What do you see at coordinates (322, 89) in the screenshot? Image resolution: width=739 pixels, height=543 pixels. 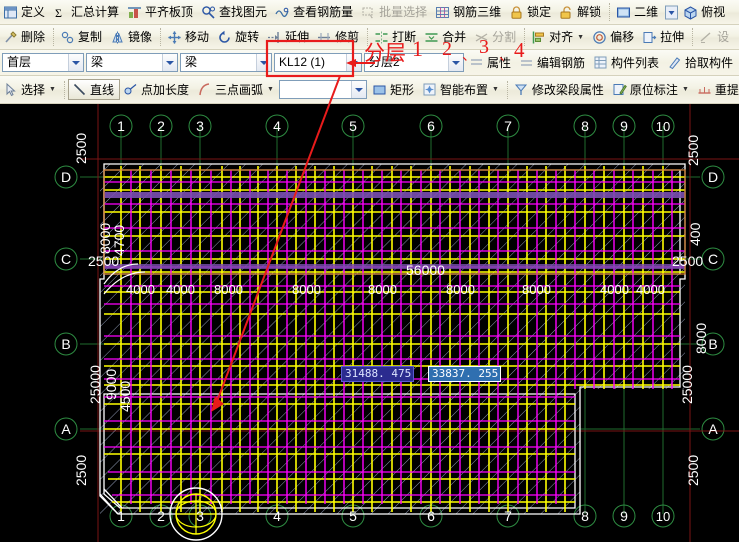 I see `draw-options-select` at bounding box center [322, 89].